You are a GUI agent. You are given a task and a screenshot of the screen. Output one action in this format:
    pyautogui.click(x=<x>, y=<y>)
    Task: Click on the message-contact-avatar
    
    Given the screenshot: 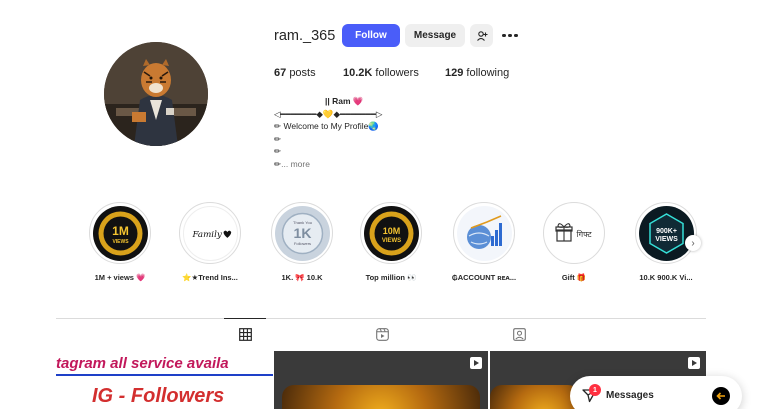 What is the action you would take?
    pyautogui.click(x=721, y=396)
    